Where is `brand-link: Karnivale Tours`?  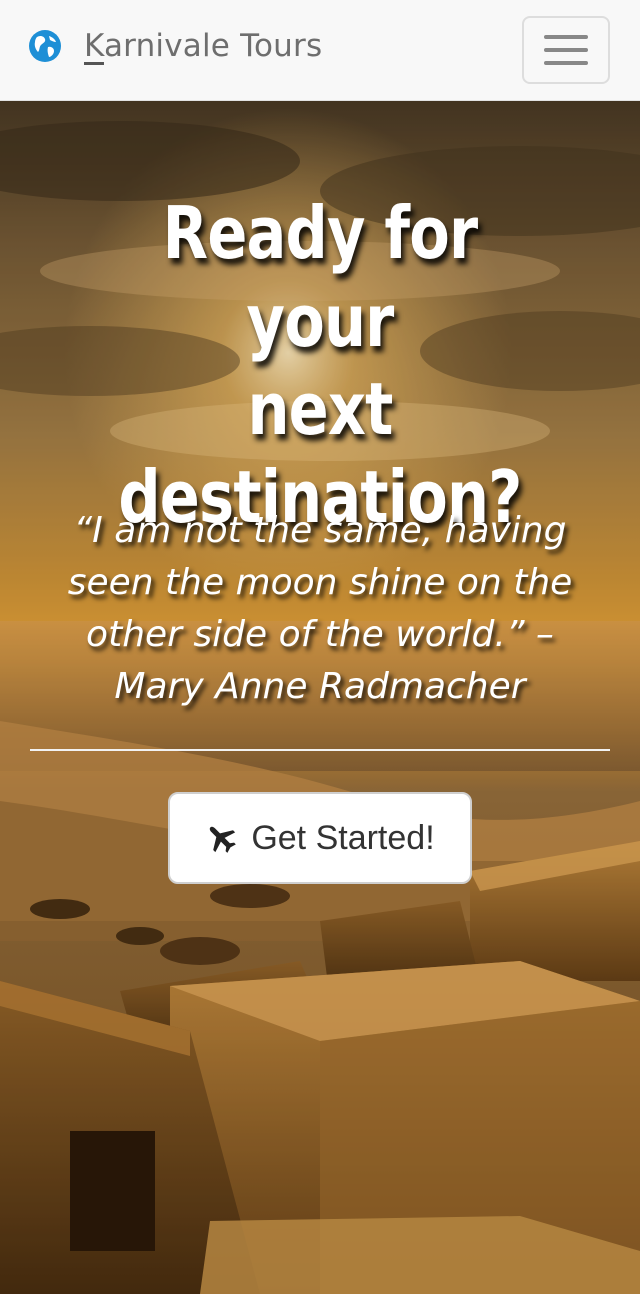 brand-link: Karnivale Tours is located at coordinates (175, 46).